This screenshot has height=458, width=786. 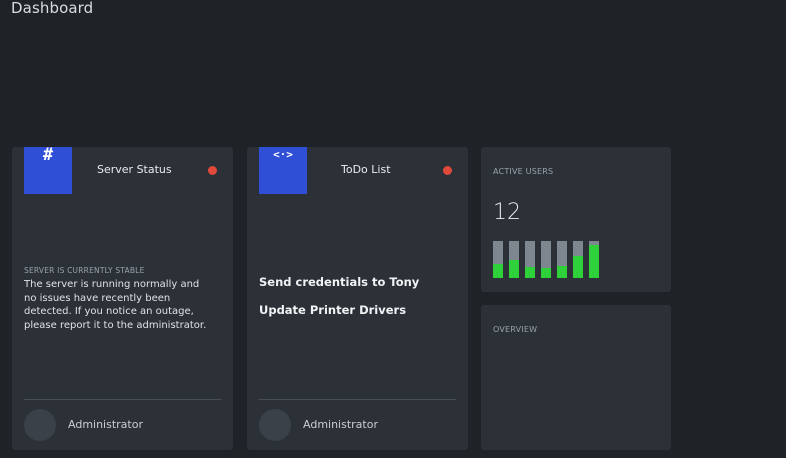 I want to click on todo-card-user-name: Administrator, so click(x=340, y=424).